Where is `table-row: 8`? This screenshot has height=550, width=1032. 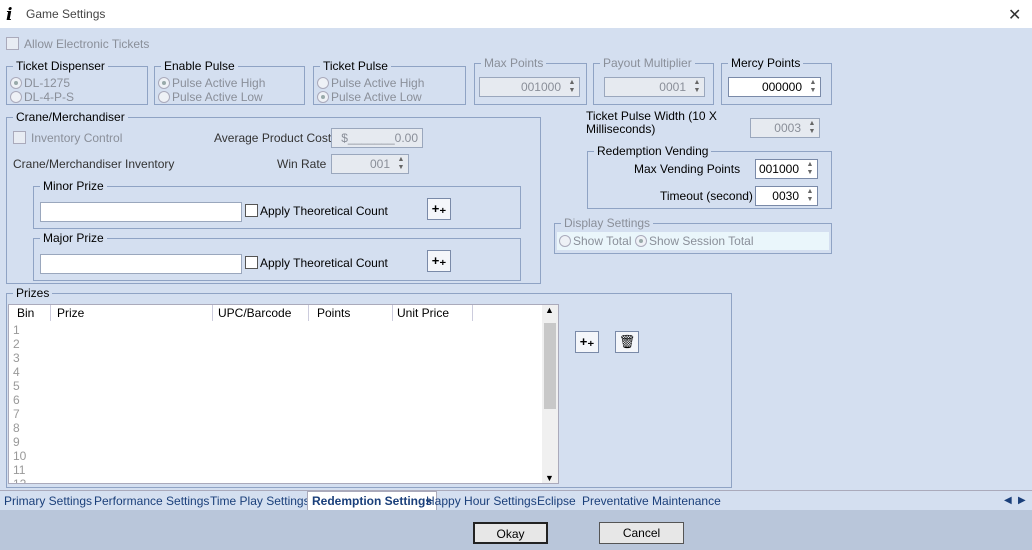 table-row: 8 is located at coordinates (16, 428).